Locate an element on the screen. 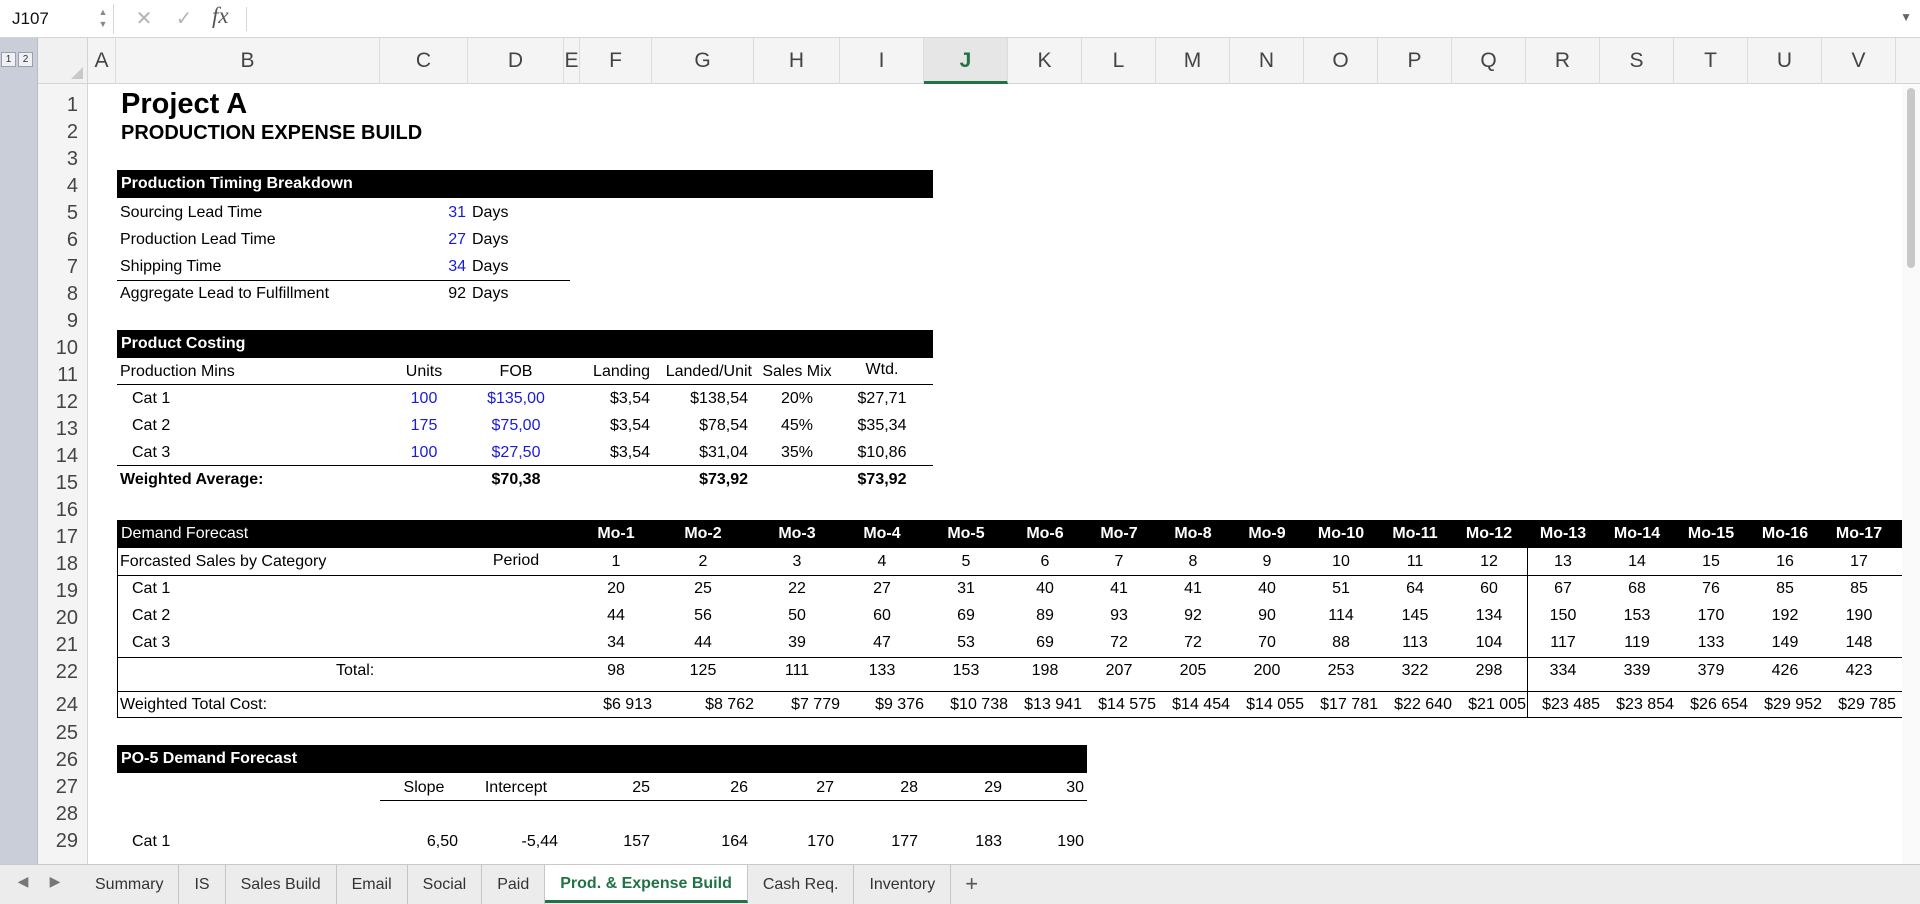 The image size is (1920, 904). confirm-icon: ✓ is located at coordinates (184, 19).